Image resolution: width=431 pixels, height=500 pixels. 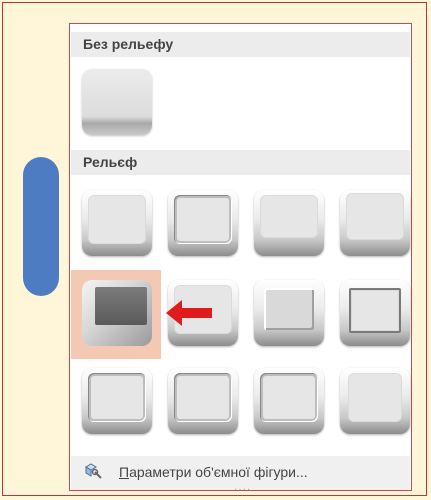 I want to click on bevel-option-slope, so click(x=375, y=313).